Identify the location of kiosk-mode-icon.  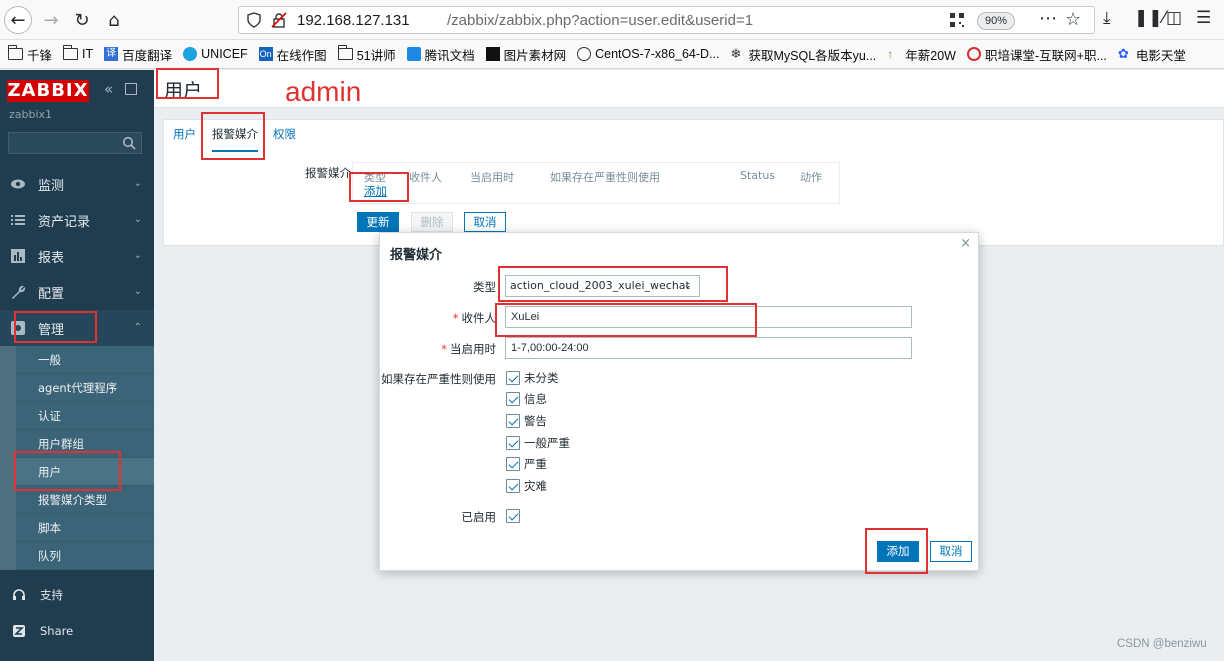
(131, 89).